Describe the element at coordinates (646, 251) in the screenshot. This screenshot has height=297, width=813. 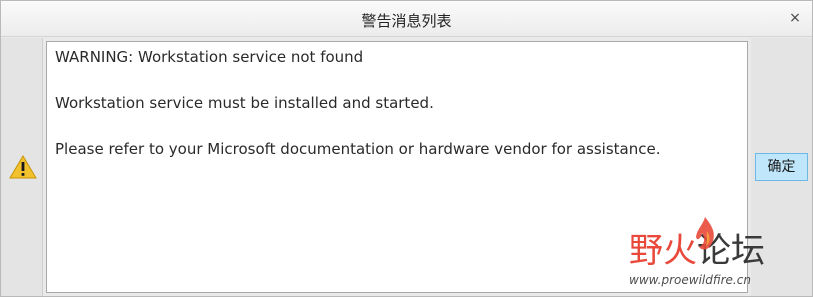
I see `watermark-char: 野` at that location.